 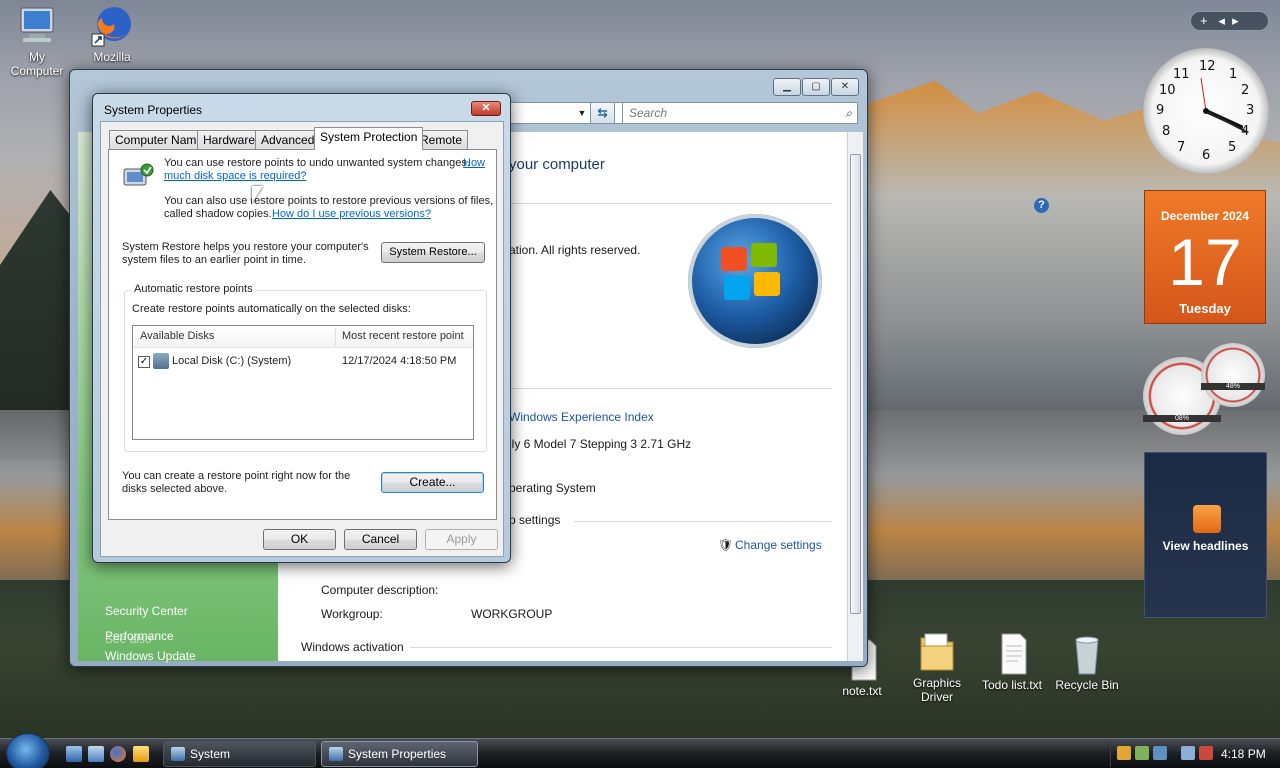 What do you see at coordinates (352, 647) in the screenshot?
I see `windows-activation-heading: Windows activation` at bounding box center [352, 647].